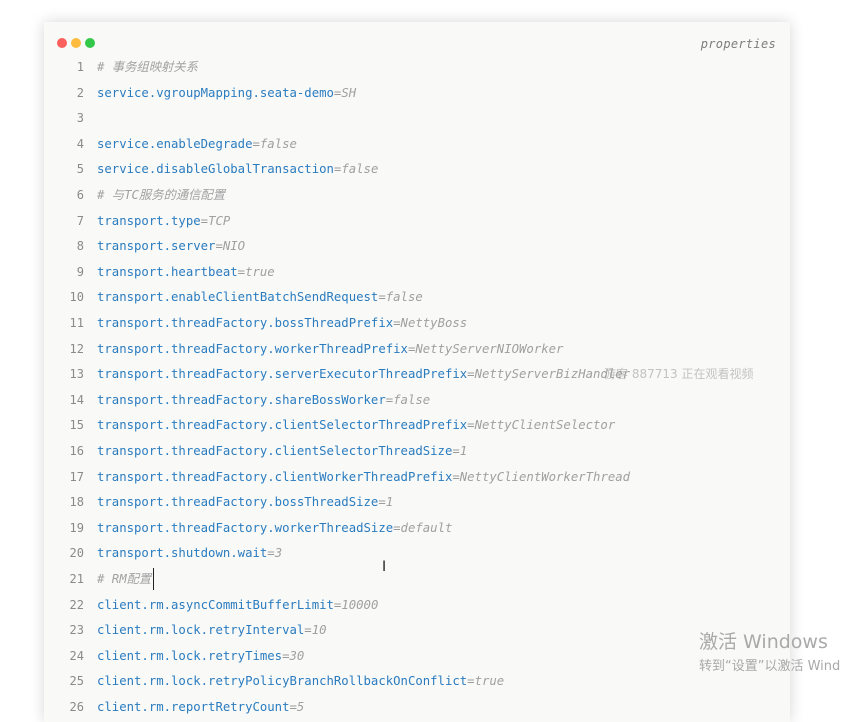  I want to click on property-key: client.rm.asyncCommitBufferLimit, so click(215, 604).